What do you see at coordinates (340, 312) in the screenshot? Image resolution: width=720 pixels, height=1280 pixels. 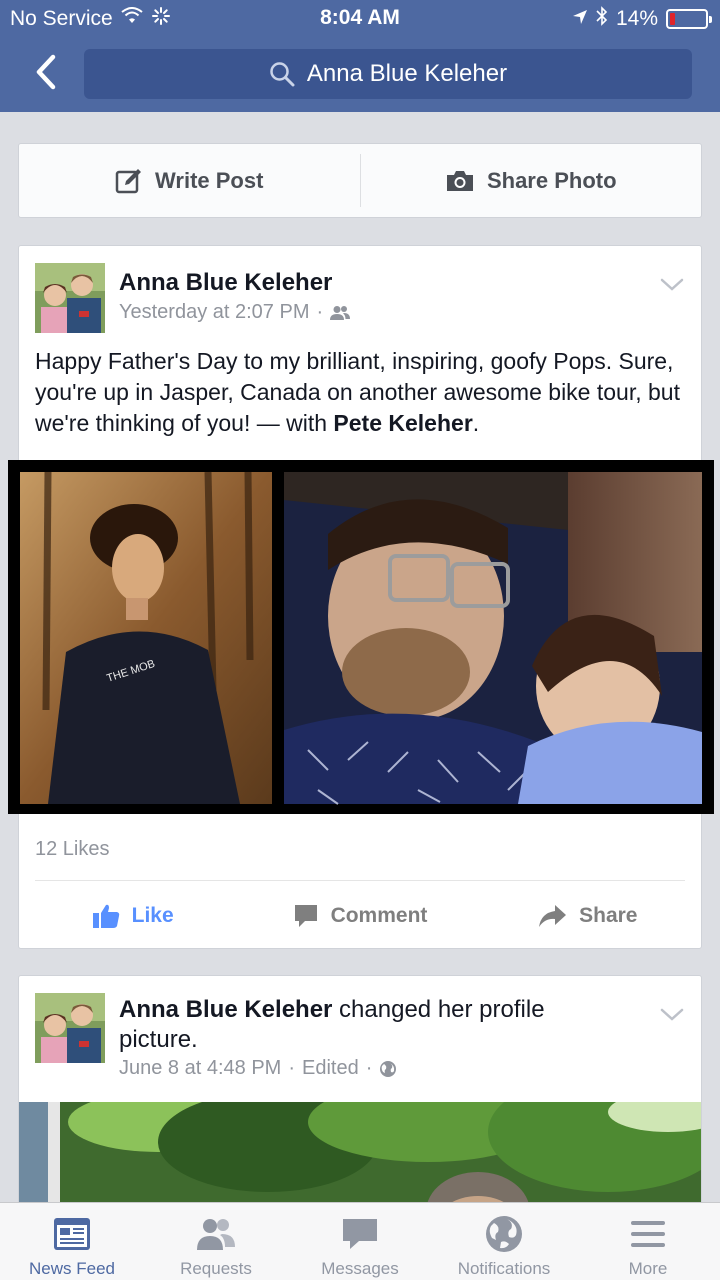 I see `friends-icon` at bounding box center [340, 312].